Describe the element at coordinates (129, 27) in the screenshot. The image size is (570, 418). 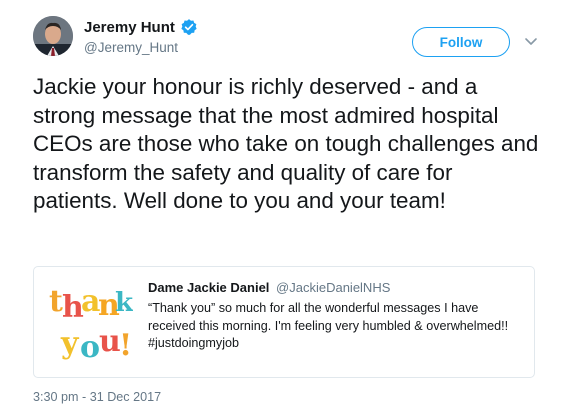
I see `author-display-name: Jeremy Hunt` at that location.